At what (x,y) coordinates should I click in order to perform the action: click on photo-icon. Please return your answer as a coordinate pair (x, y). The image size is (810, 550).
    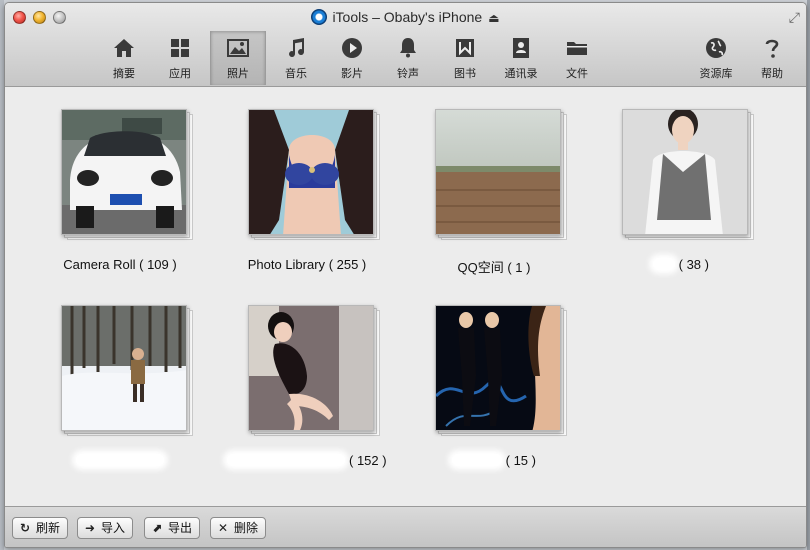
    Looking at the image, I should click on (238, 46).